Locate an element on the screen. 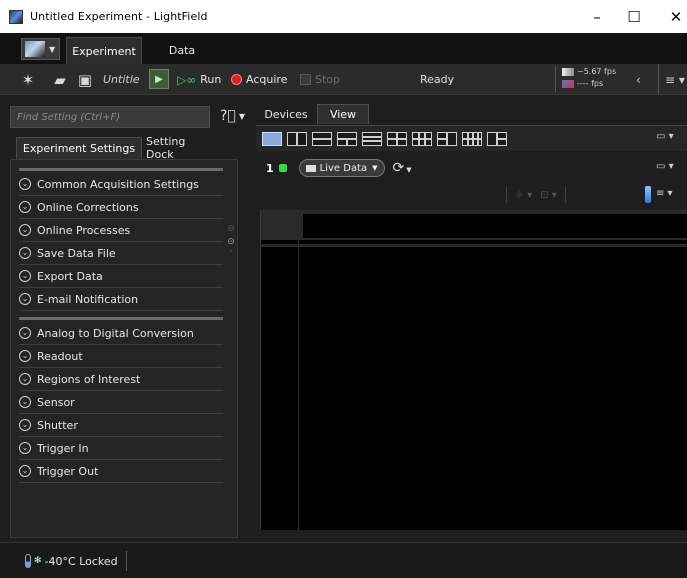  acquire-button: Acquire is located at coordinates (258, 79).